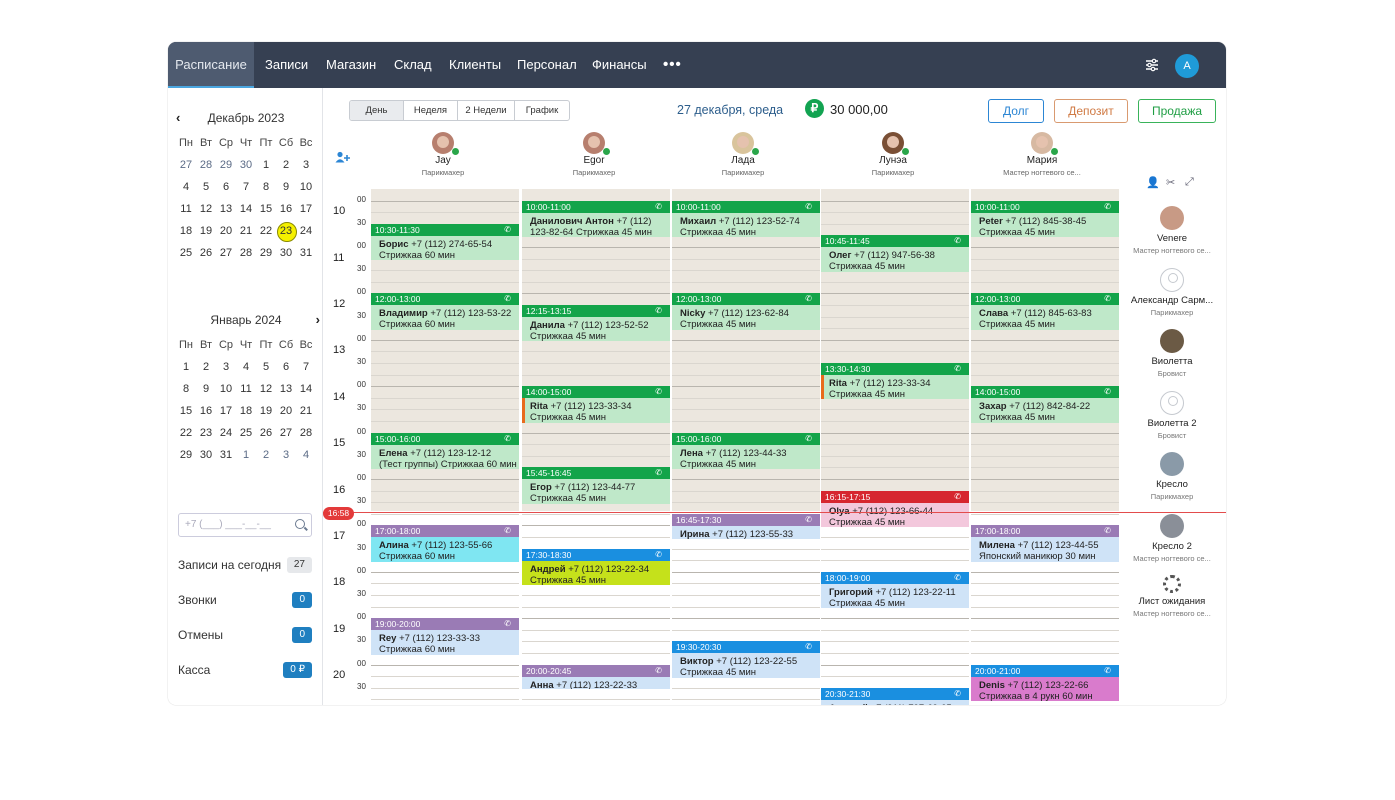 This screenshot has height=800, width=1395. What do you see at coordinates (1187, 66) in the screenshot?
I see `user-avatar: A` at bounding box center [1187, 66].